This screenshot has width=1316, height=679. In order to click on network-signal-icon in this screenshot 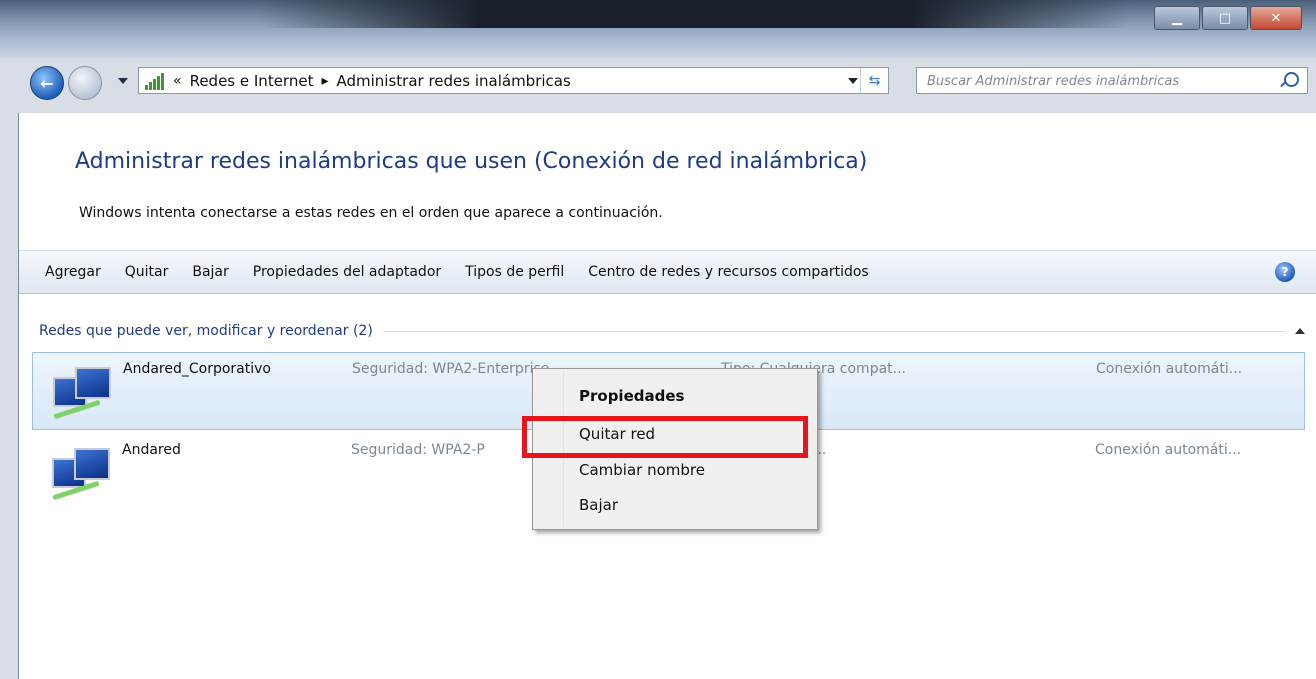, I will do `click(155, 81)`.